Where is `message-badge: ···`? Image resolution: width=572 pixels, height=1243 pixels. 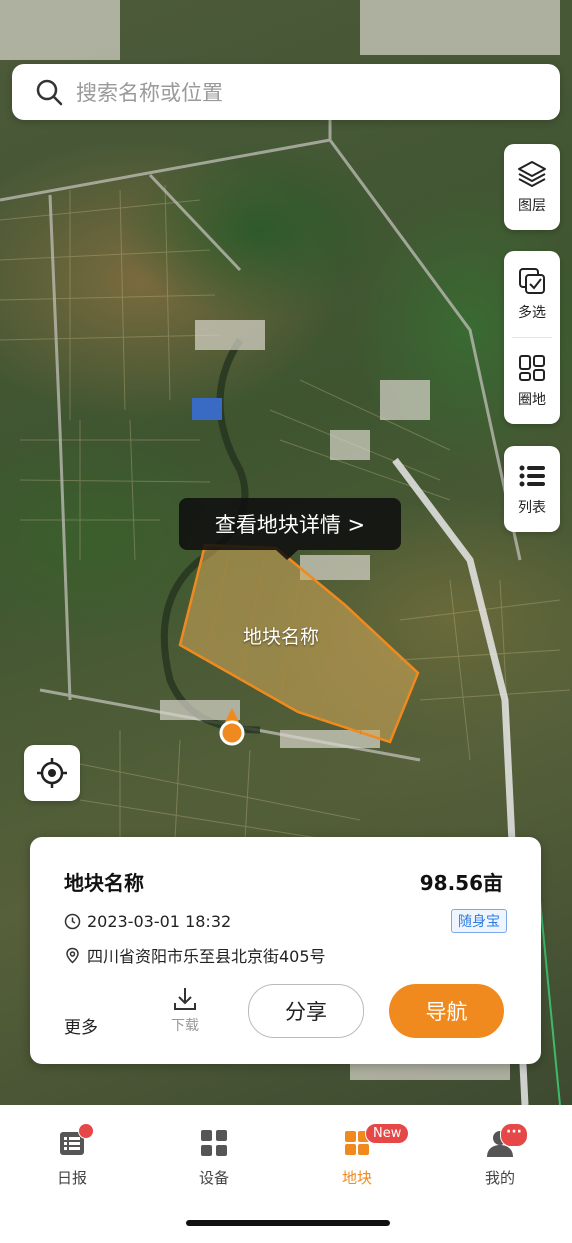 message-badge: ··· is located at coordinates (514, 1135).